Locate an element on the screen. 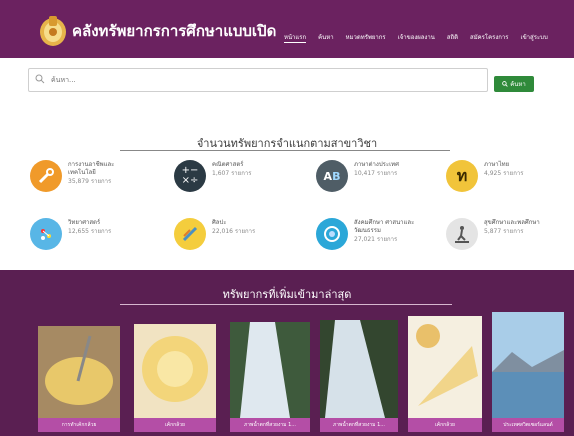 This screenshot has width=574, height=436. search-input is located at coordinates (261, 80).